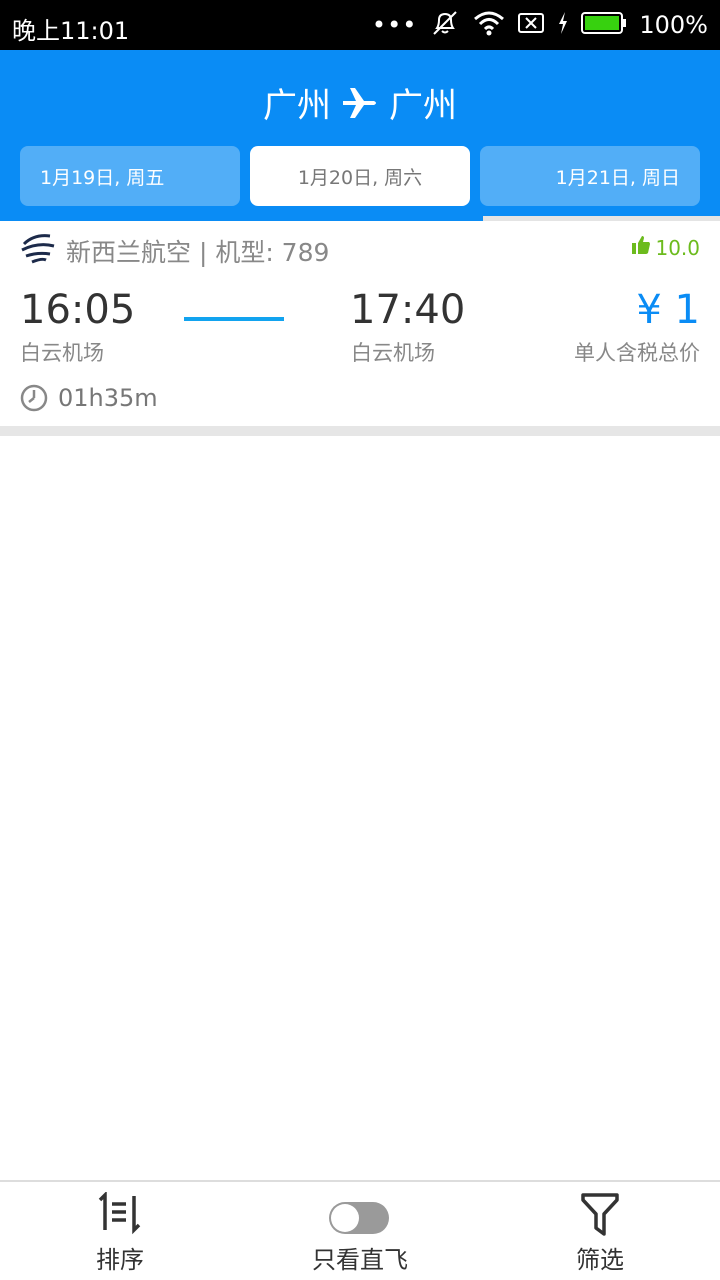  Describe the element at coordinates (394, 25) in the screenshot. I see `status-dots: •••` at that location.